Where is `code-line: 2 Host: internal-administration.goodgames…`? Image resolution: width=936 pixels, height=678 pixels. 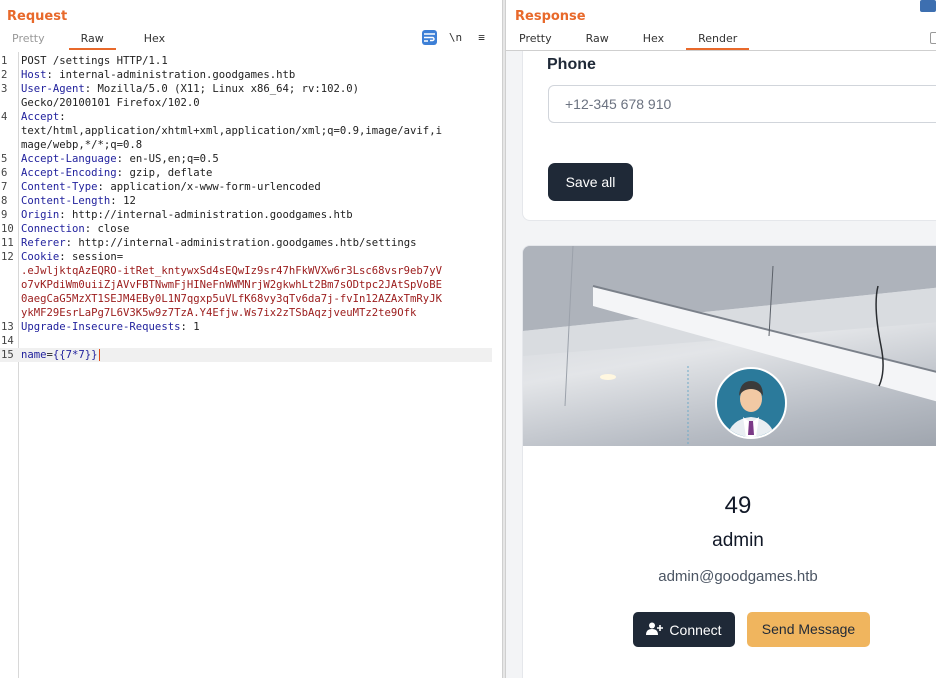
code-line: 2 Host: internal-administration.goodgames… is located at coordinates (246, 75).